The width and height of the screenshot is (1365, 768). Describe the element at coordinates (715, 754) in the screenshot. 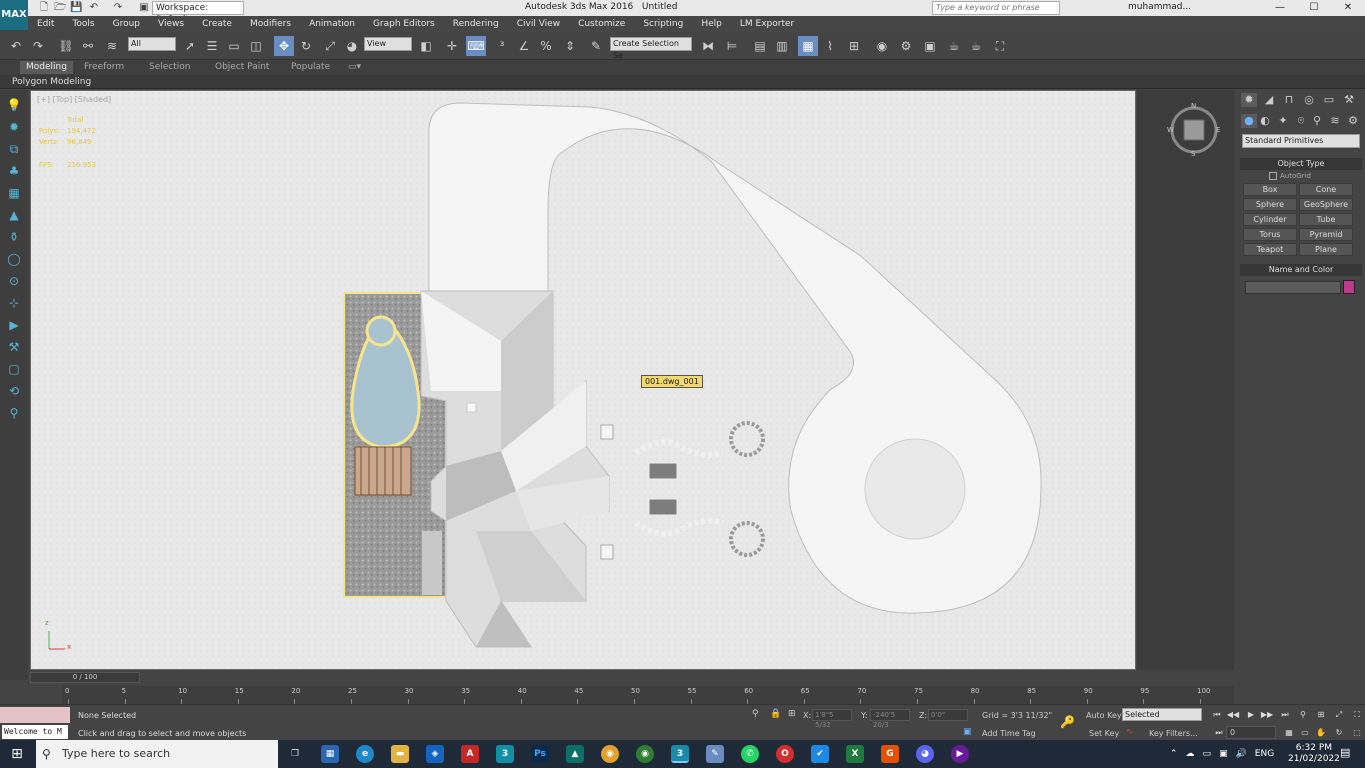

I see `notes-app-icon: ✎` at that location.